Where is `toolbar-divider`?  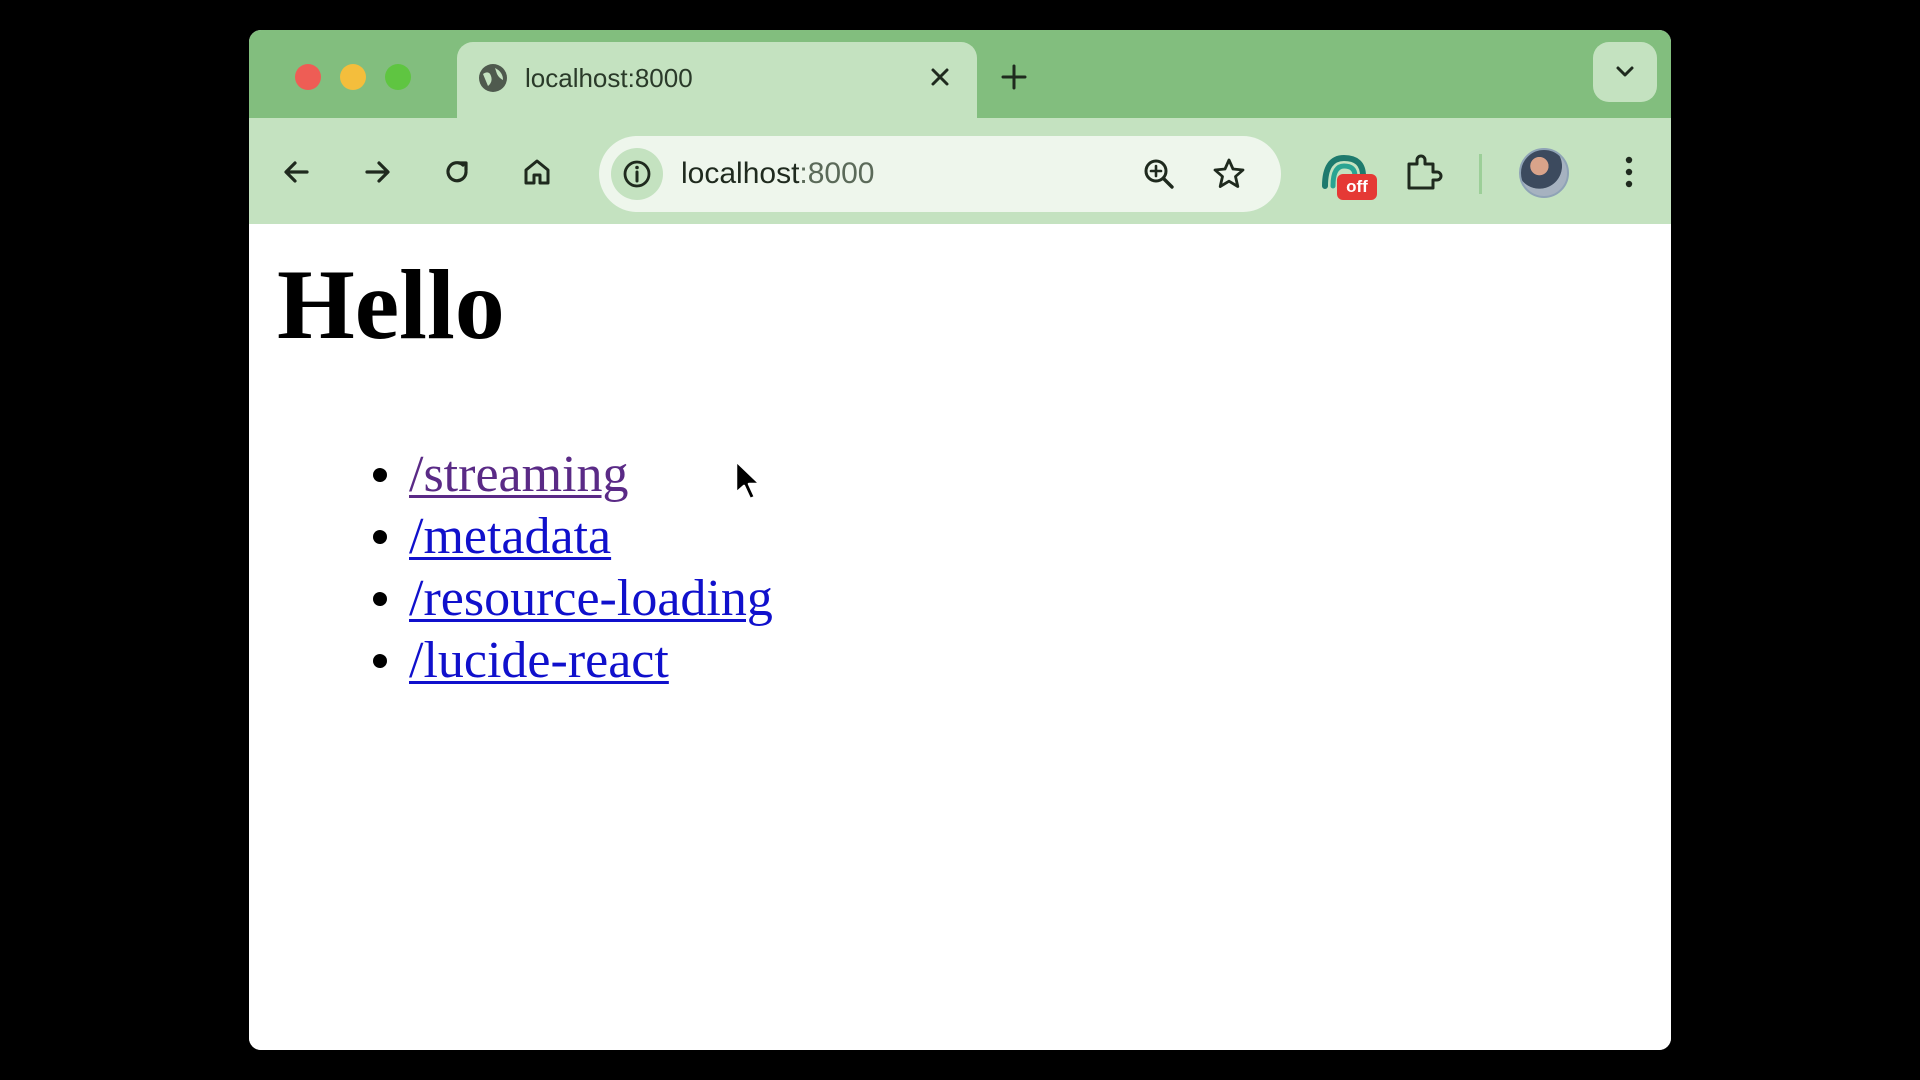 toolbar-divider is located at coordinates (1480, 174).